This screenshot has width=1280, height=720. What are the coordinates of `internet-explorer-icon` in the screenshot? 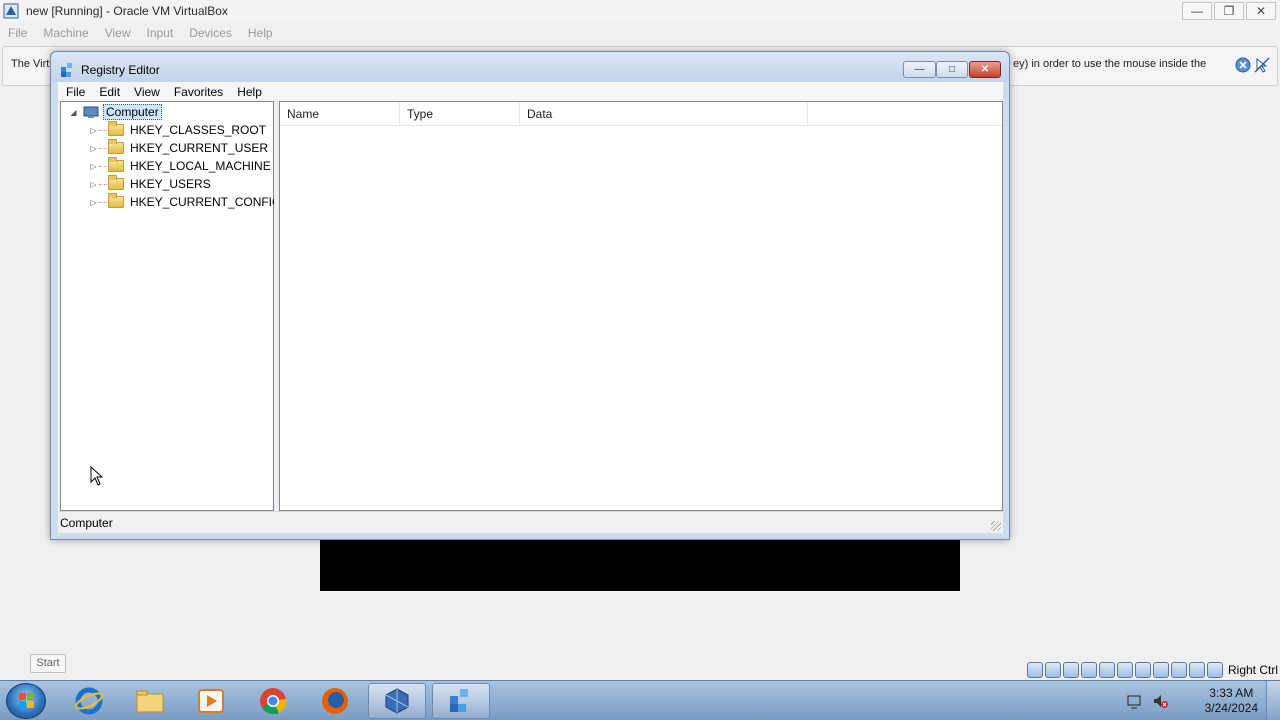 It's located at (89, 701).